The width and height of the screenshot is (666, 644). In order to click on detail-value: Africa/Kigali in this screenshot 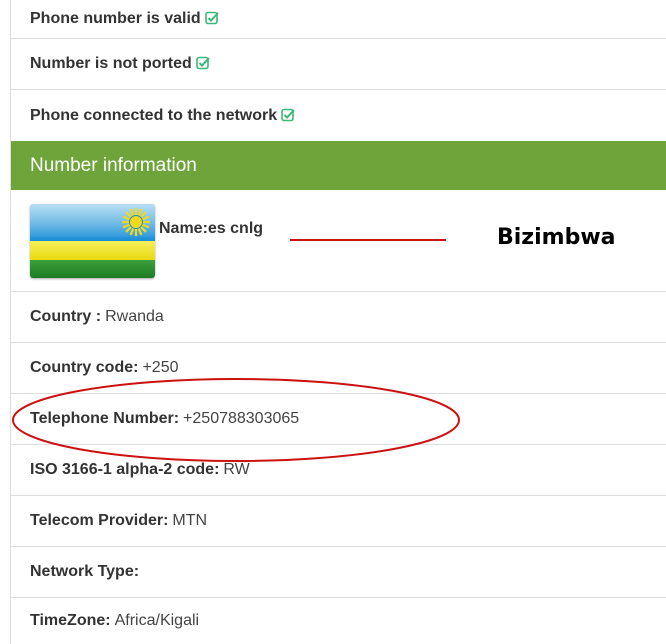, I will do `click(157, 620)`.